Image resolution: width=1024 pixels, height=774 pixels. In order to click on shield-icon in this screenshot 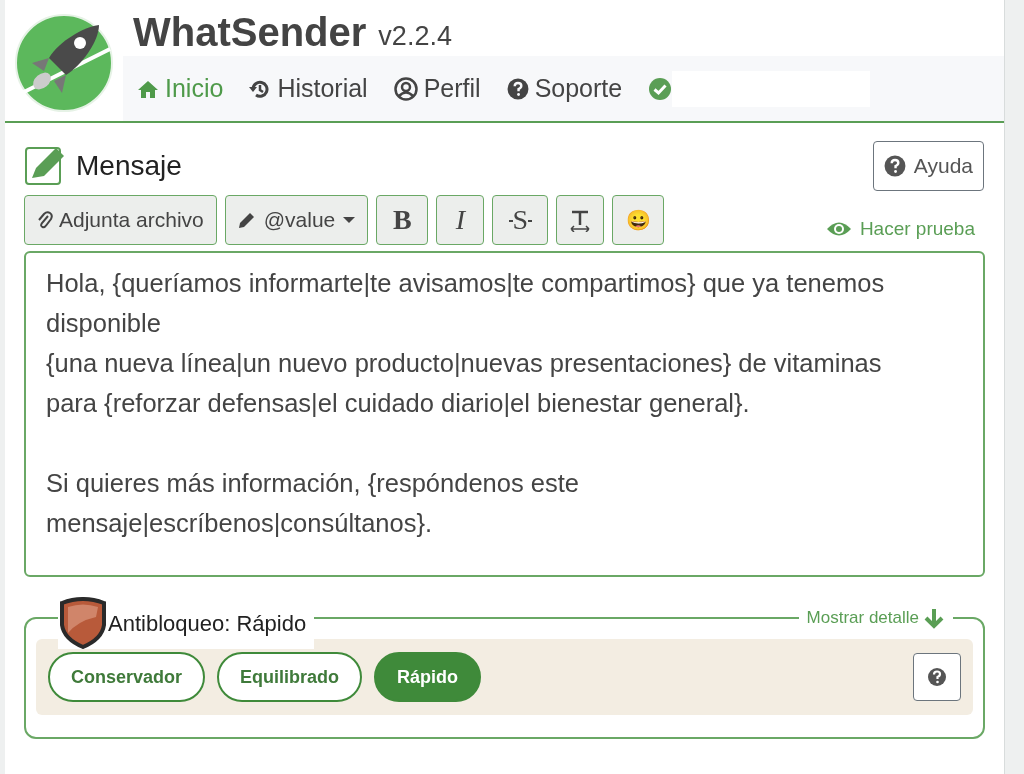, I will do `click(83, 623)`.